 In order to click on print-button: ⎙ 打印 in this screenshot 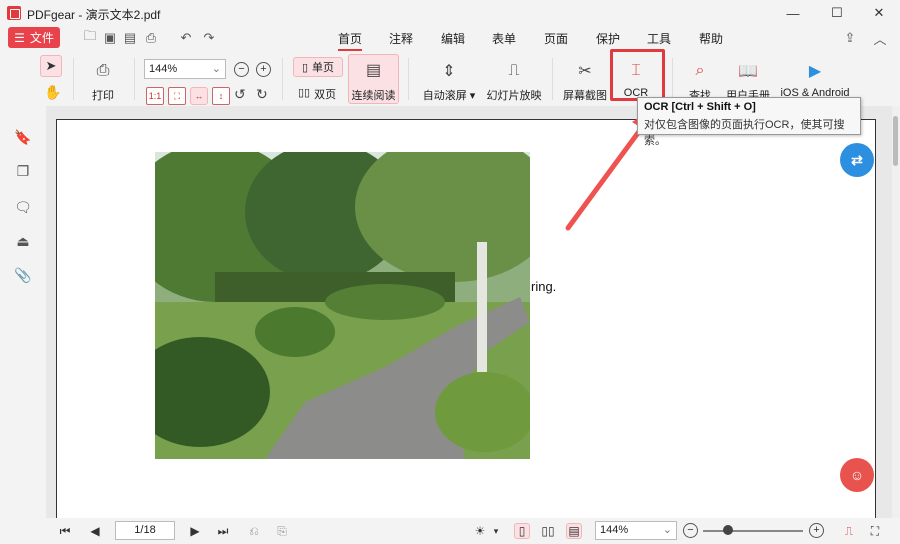, I will do `click(103, 81)`.